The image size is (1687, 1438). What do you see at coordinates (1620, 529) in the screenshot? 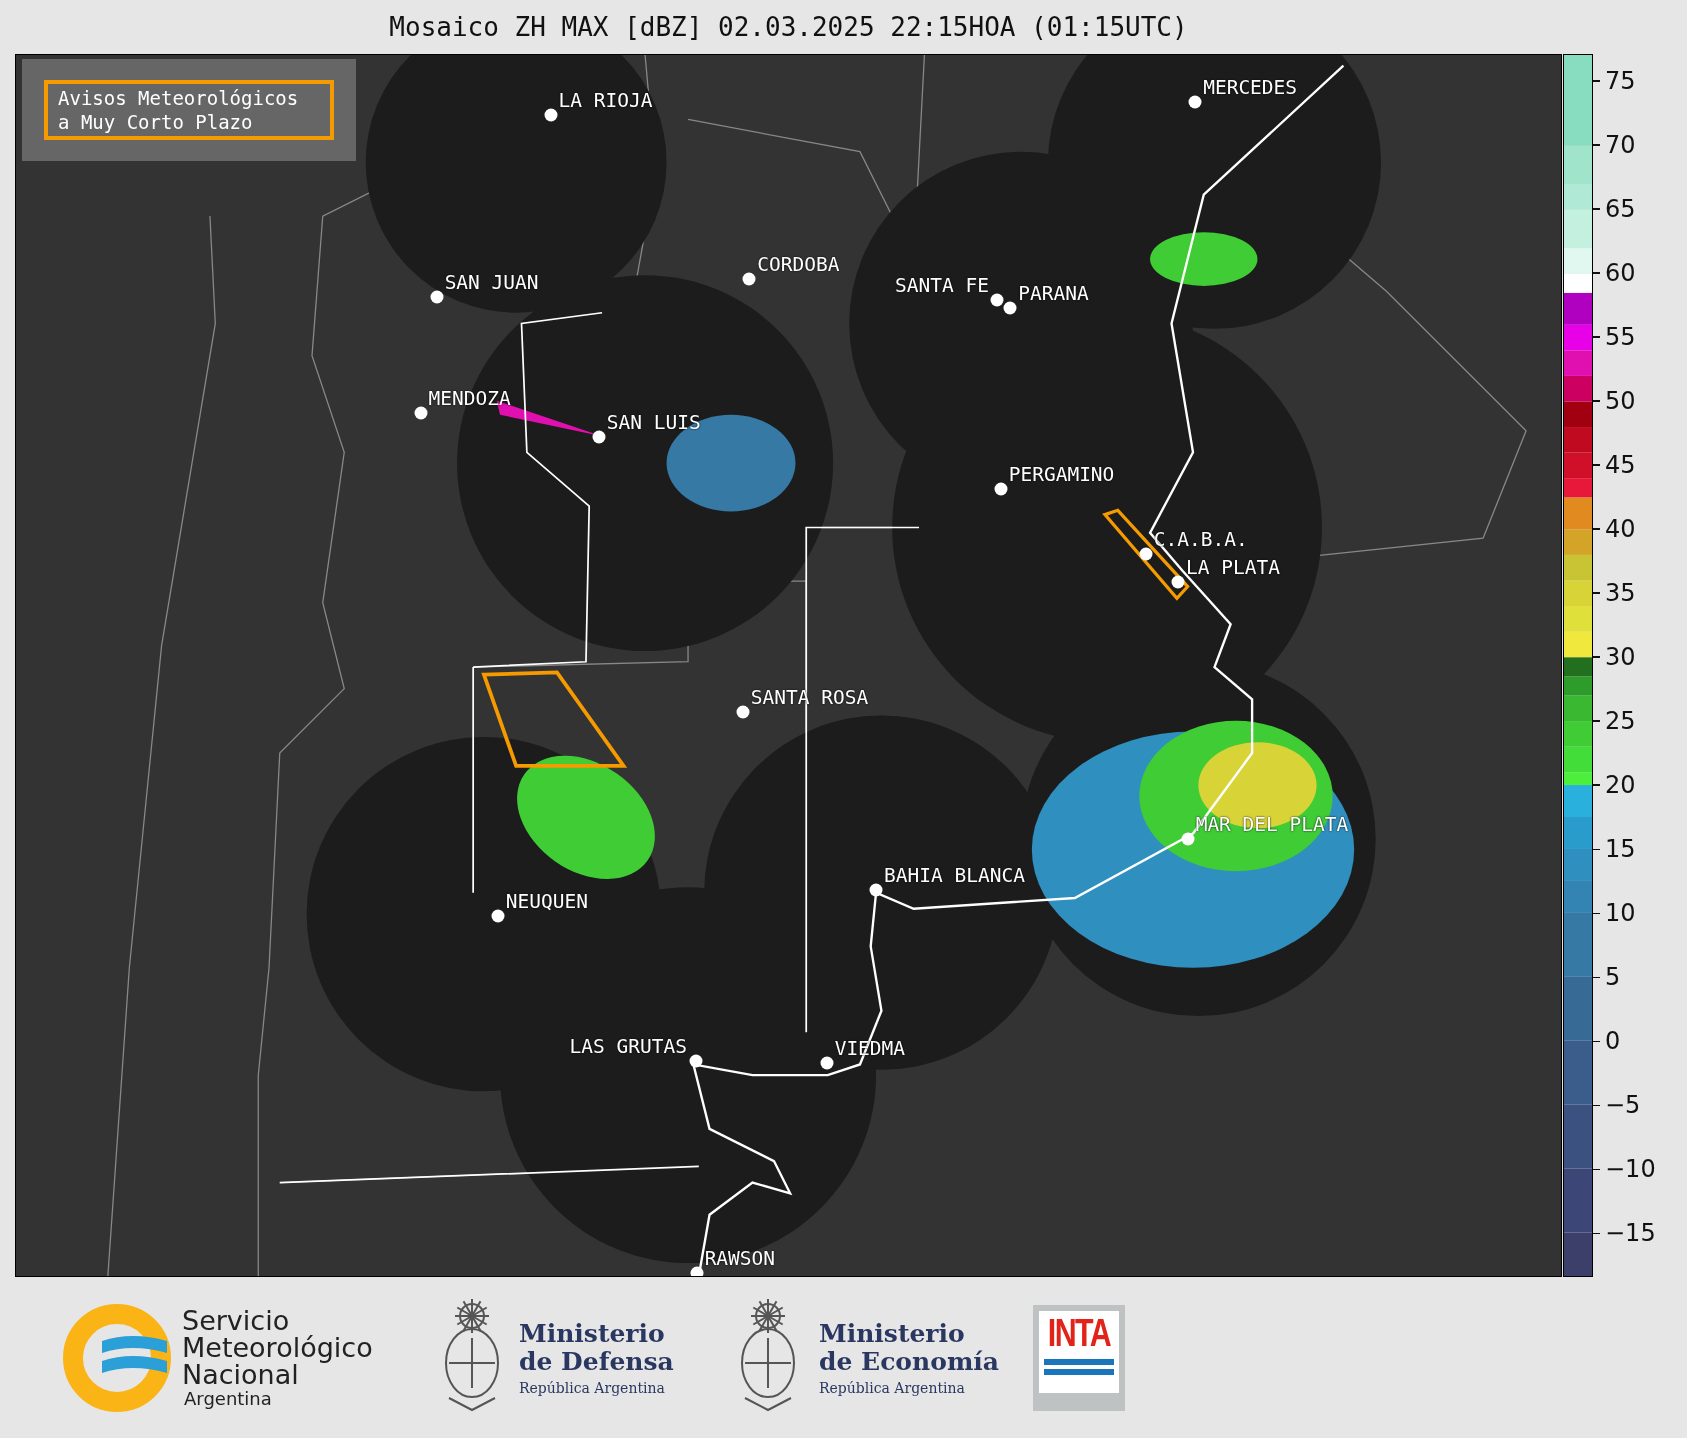
I see `scale-tick-label: 40` at bounding box center [1620, 529].